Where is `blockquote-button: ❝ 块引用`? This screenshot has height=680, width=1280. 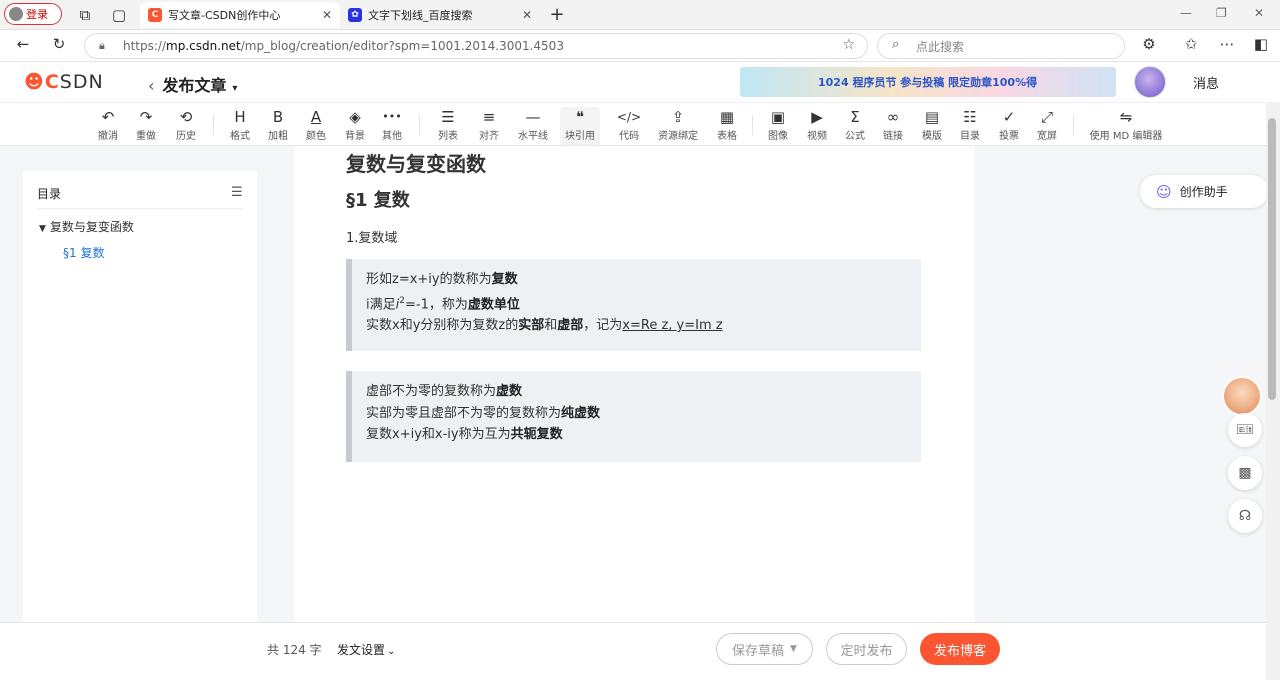
blockquote-button: ❝ 块引用 is located at coordinates (580, 126).